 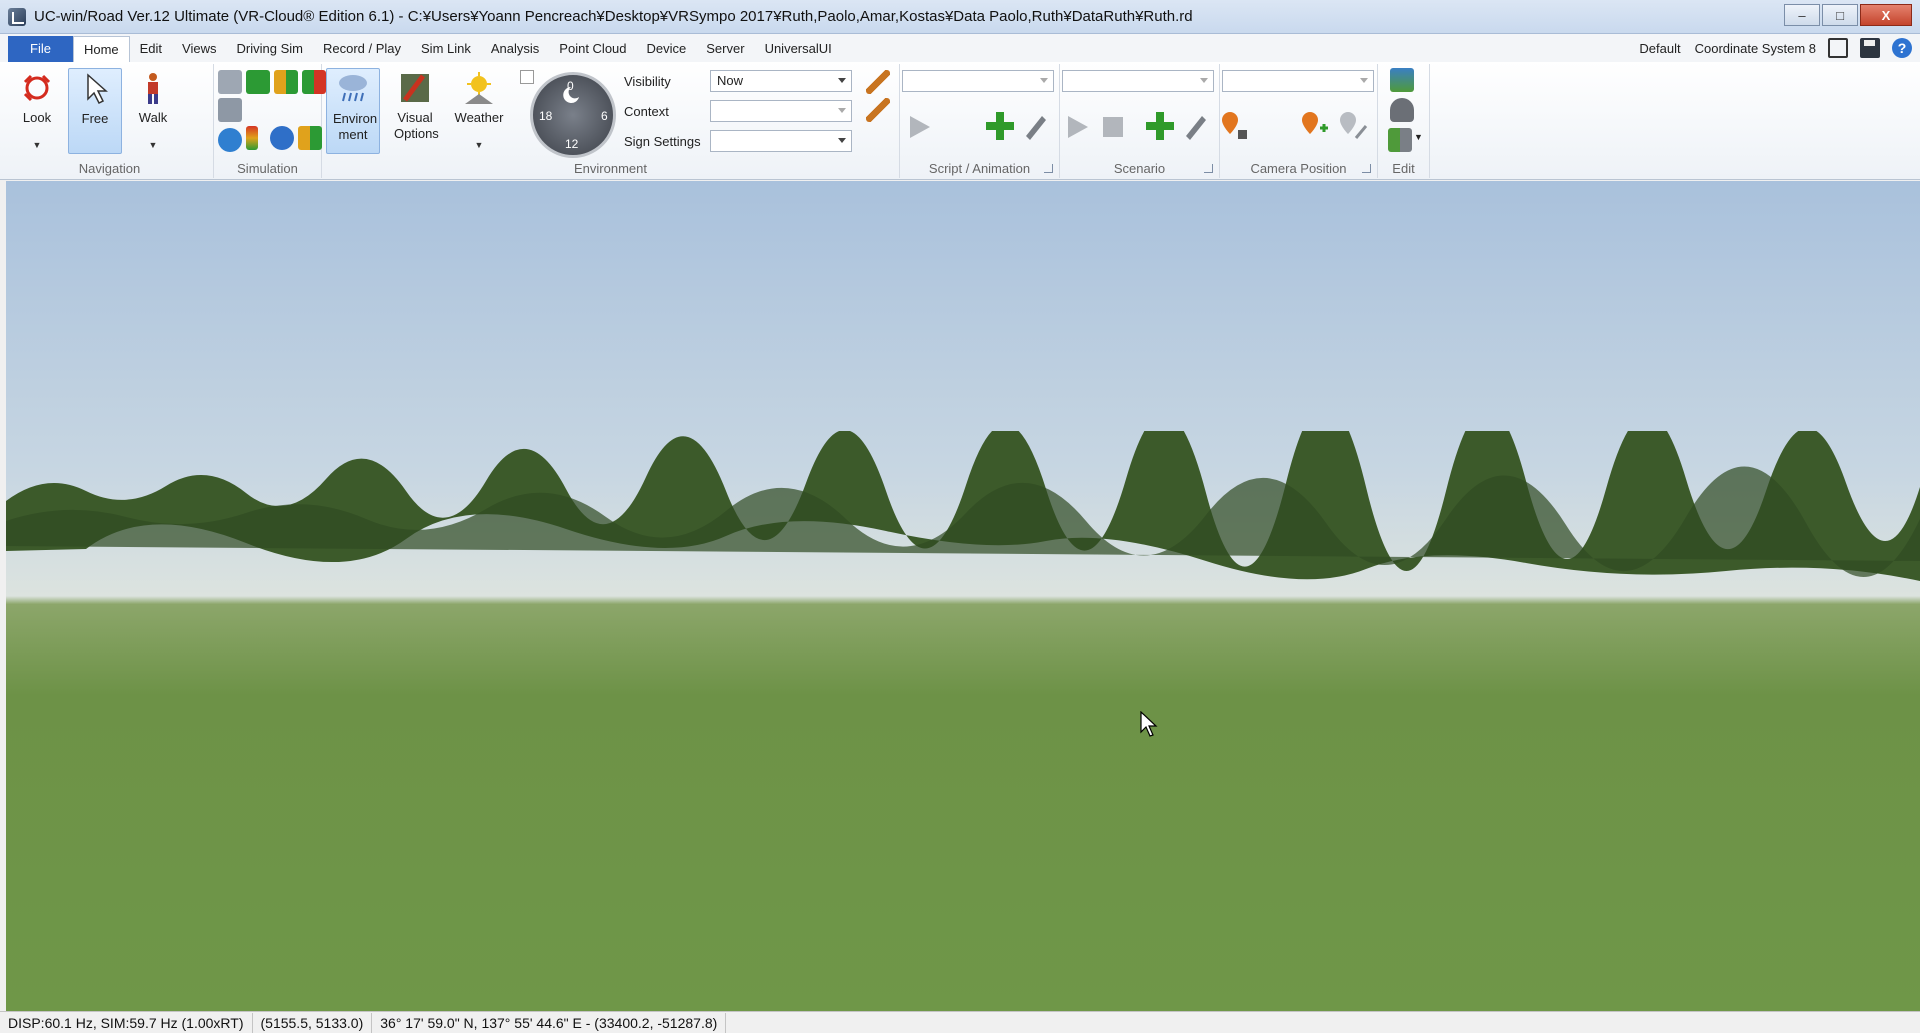 I want to click on visibility-dropdown: Now, so click(x=781, y=81).